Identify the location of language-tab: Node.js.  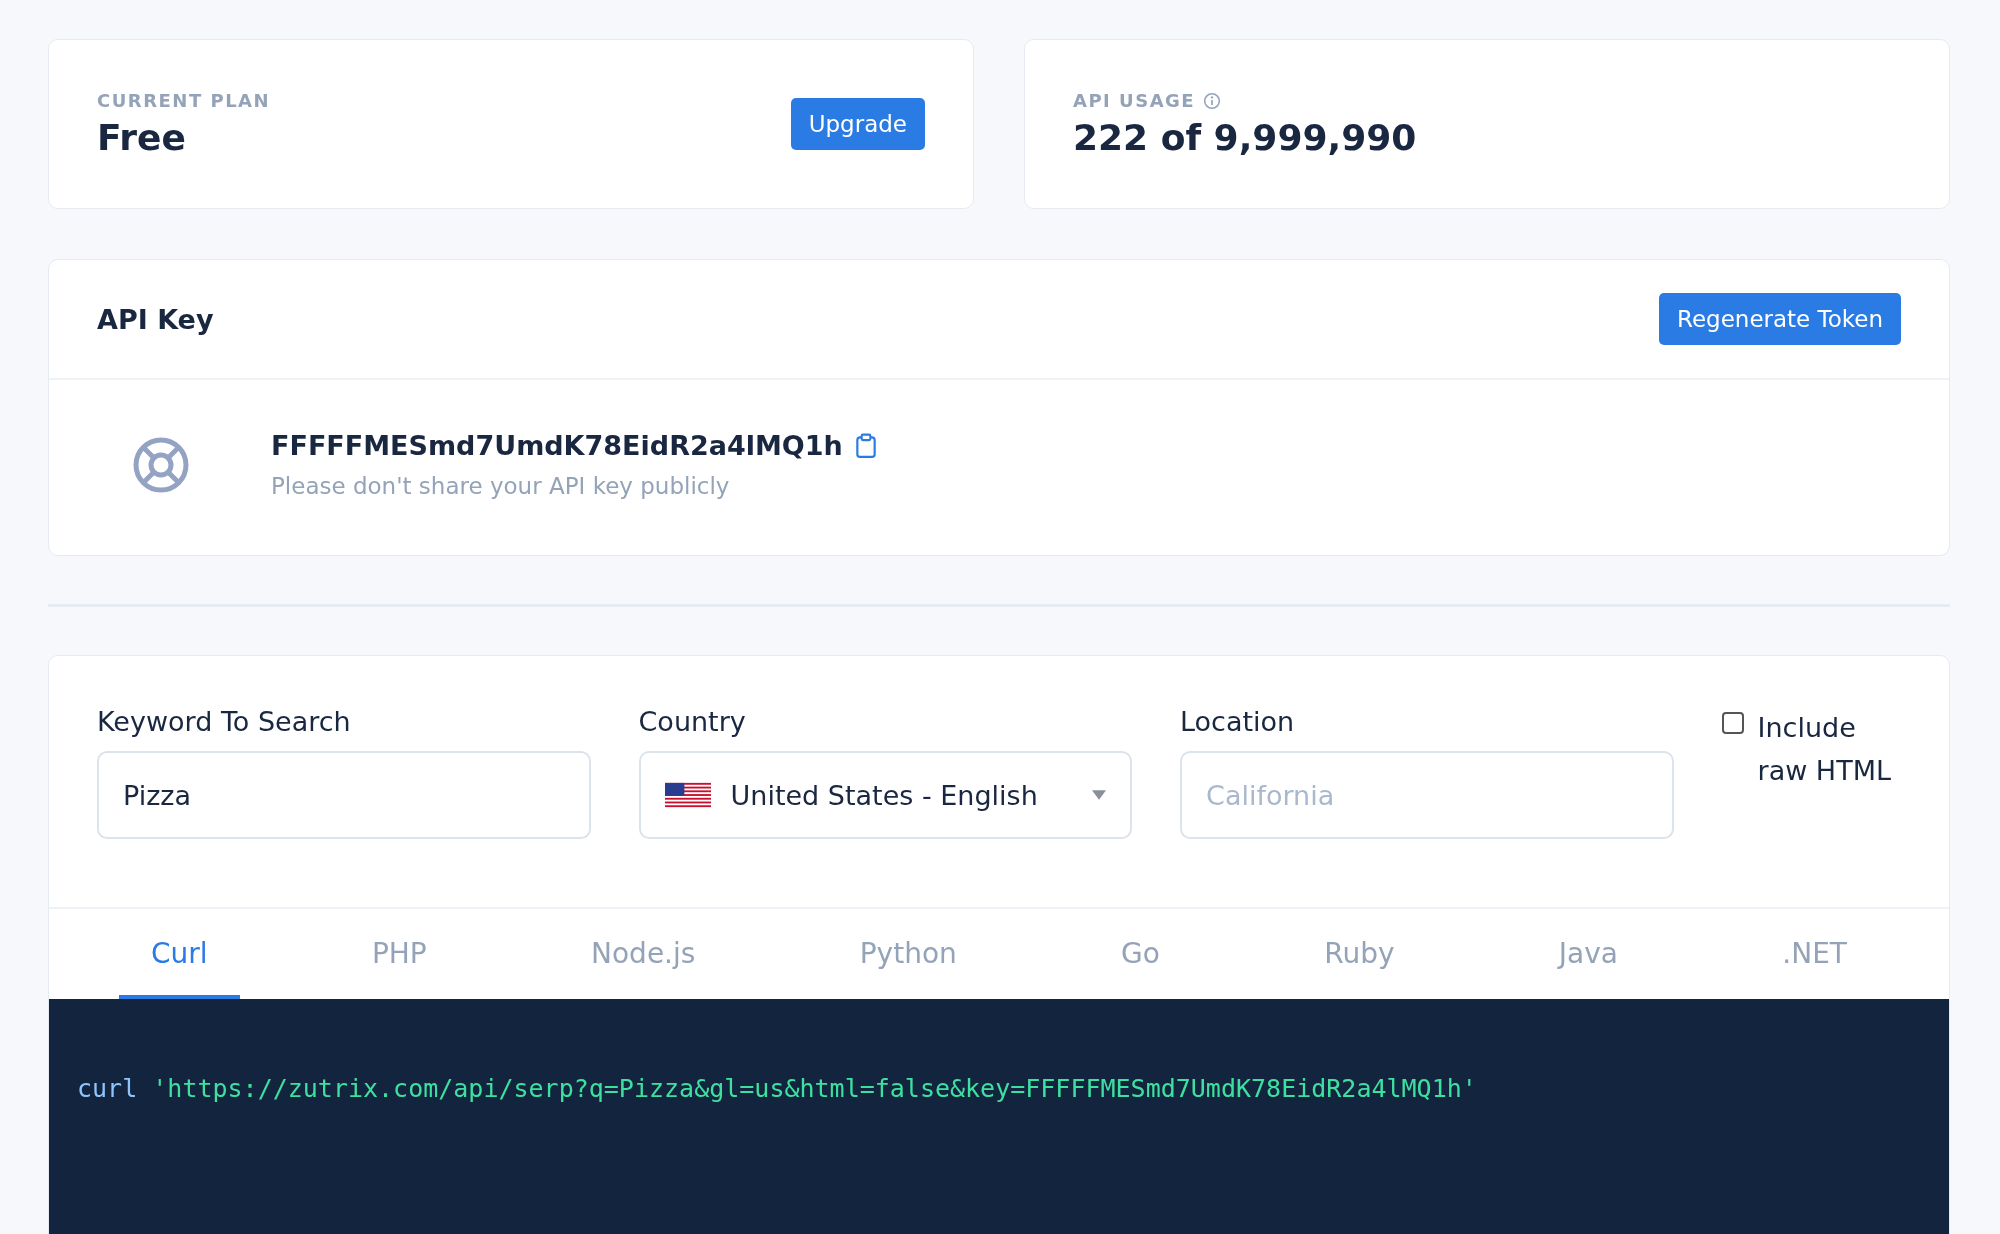
(643, 954).